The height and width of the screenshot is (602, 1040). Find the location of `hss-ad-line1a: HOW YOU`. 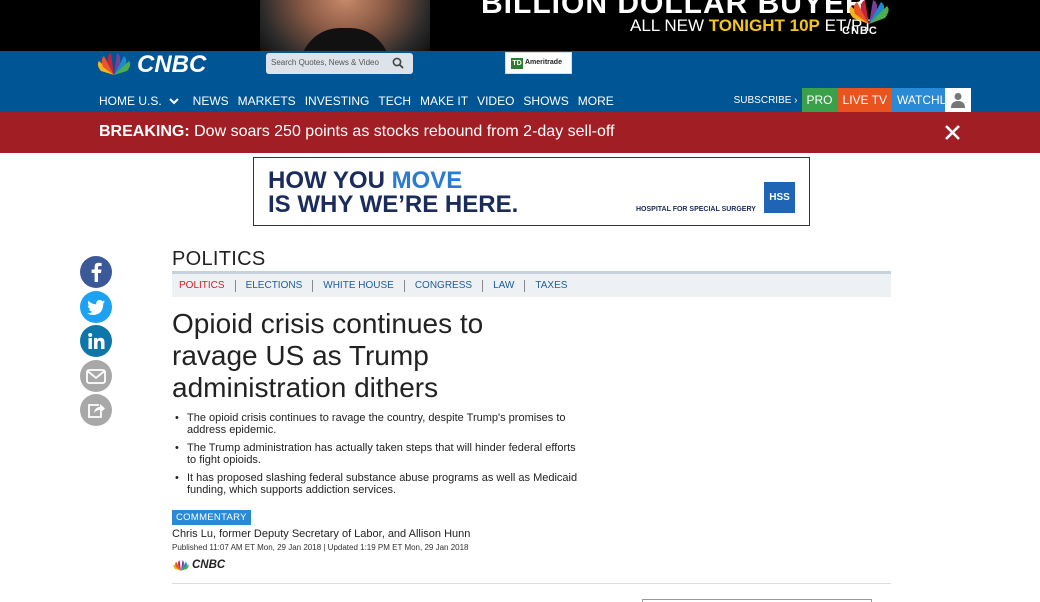

hss-ad-line1a: HOW YOU is located at coordinates (330, 180).